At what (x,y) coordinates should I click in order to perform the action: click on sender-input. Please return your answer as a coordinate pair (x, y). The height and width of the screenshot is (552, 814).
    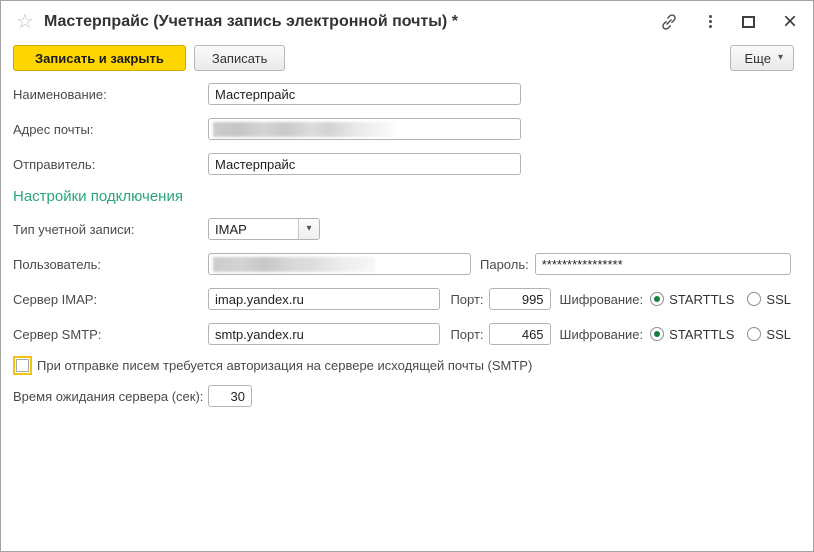
    Looking at the image, I should click on (364, 164).